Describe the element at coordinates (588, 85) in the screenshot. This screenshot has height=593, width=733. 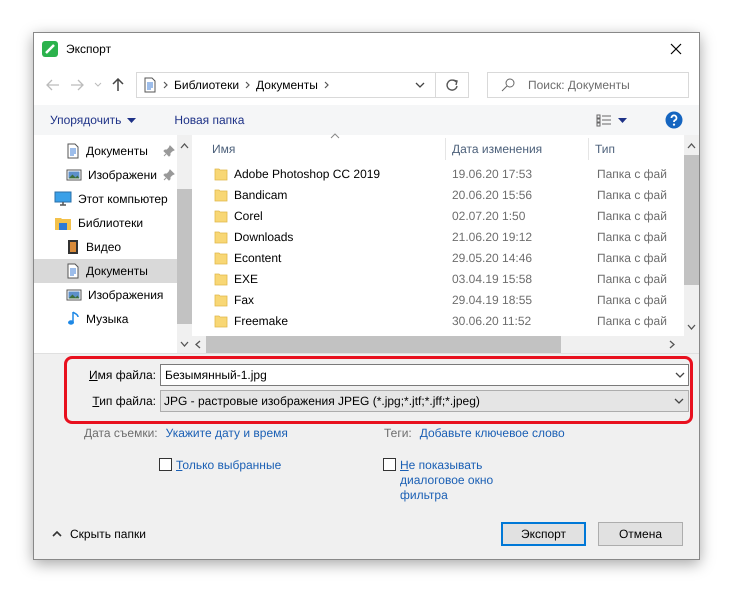
I see `search-field: Поиск: Документы` at that location.